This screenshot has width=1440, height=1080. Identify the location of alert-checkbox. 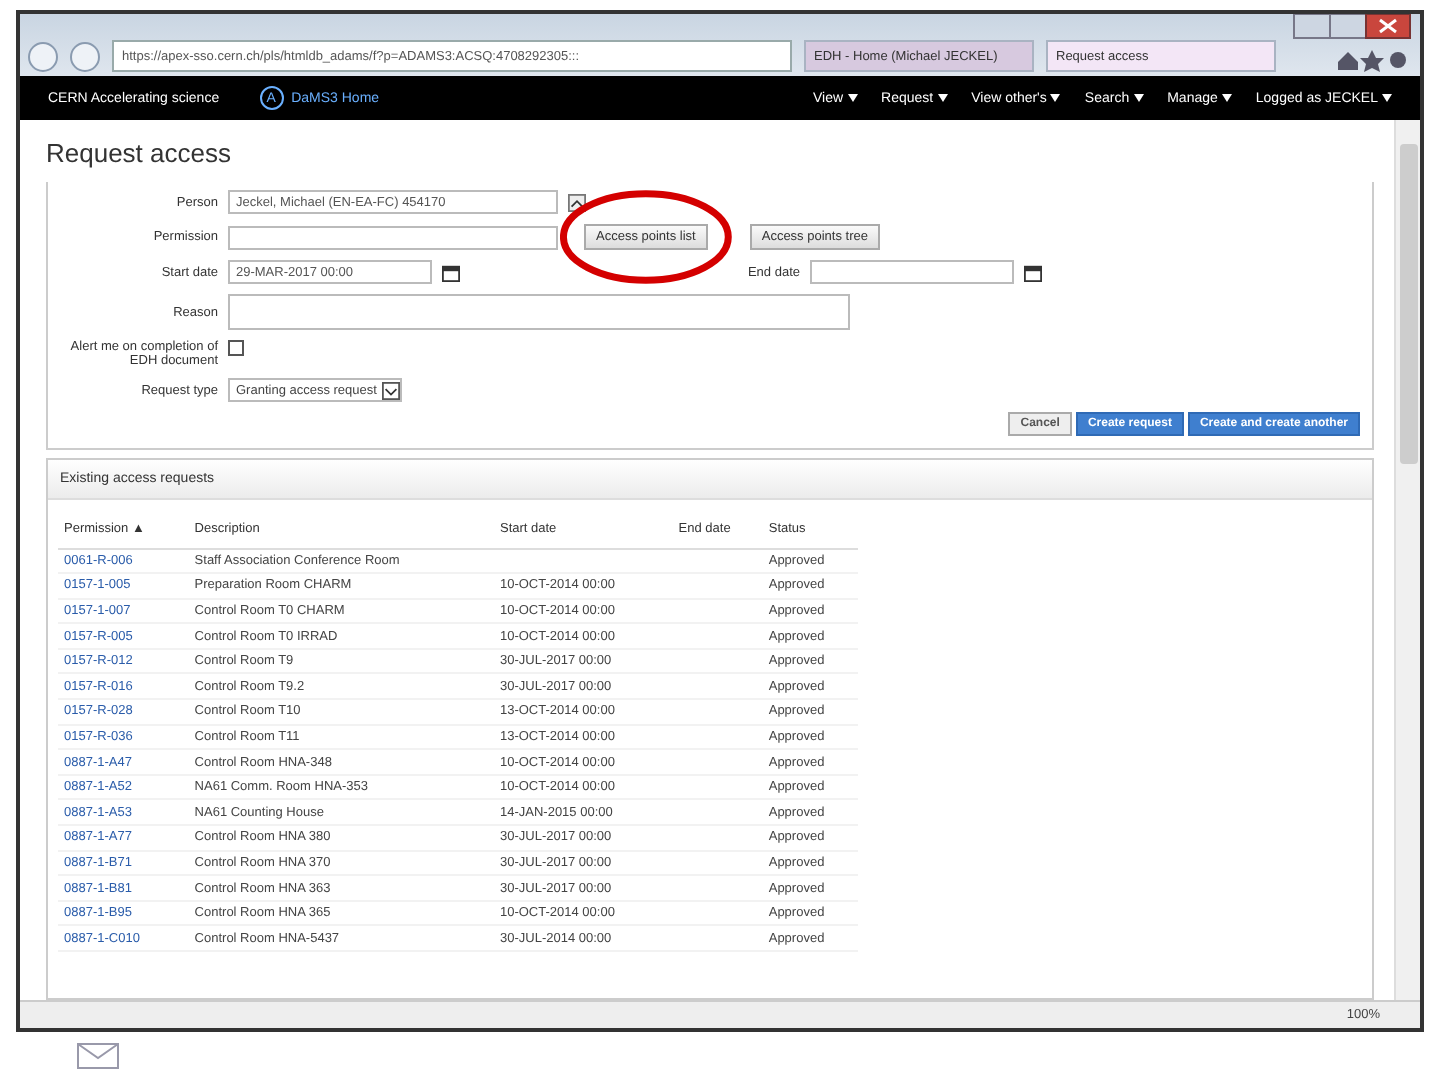
(236, 348).